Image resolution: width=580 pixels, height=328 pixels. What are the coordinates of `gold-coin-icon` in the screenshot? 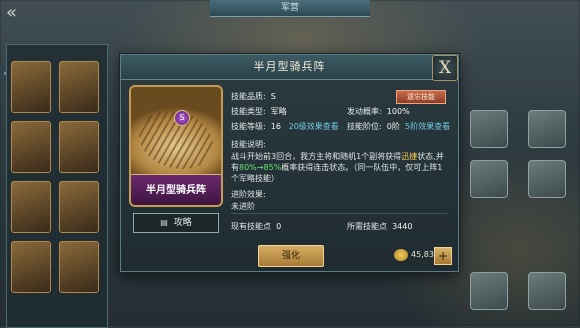 It's located at (401, 255).